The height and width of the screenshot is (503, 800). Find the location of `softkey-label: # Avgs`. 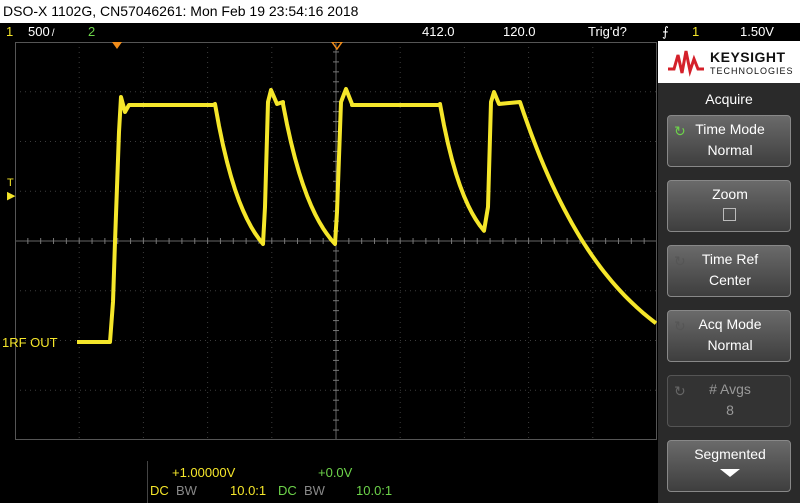

softkey-label: # Avgs is located at coordinates (730, 389).